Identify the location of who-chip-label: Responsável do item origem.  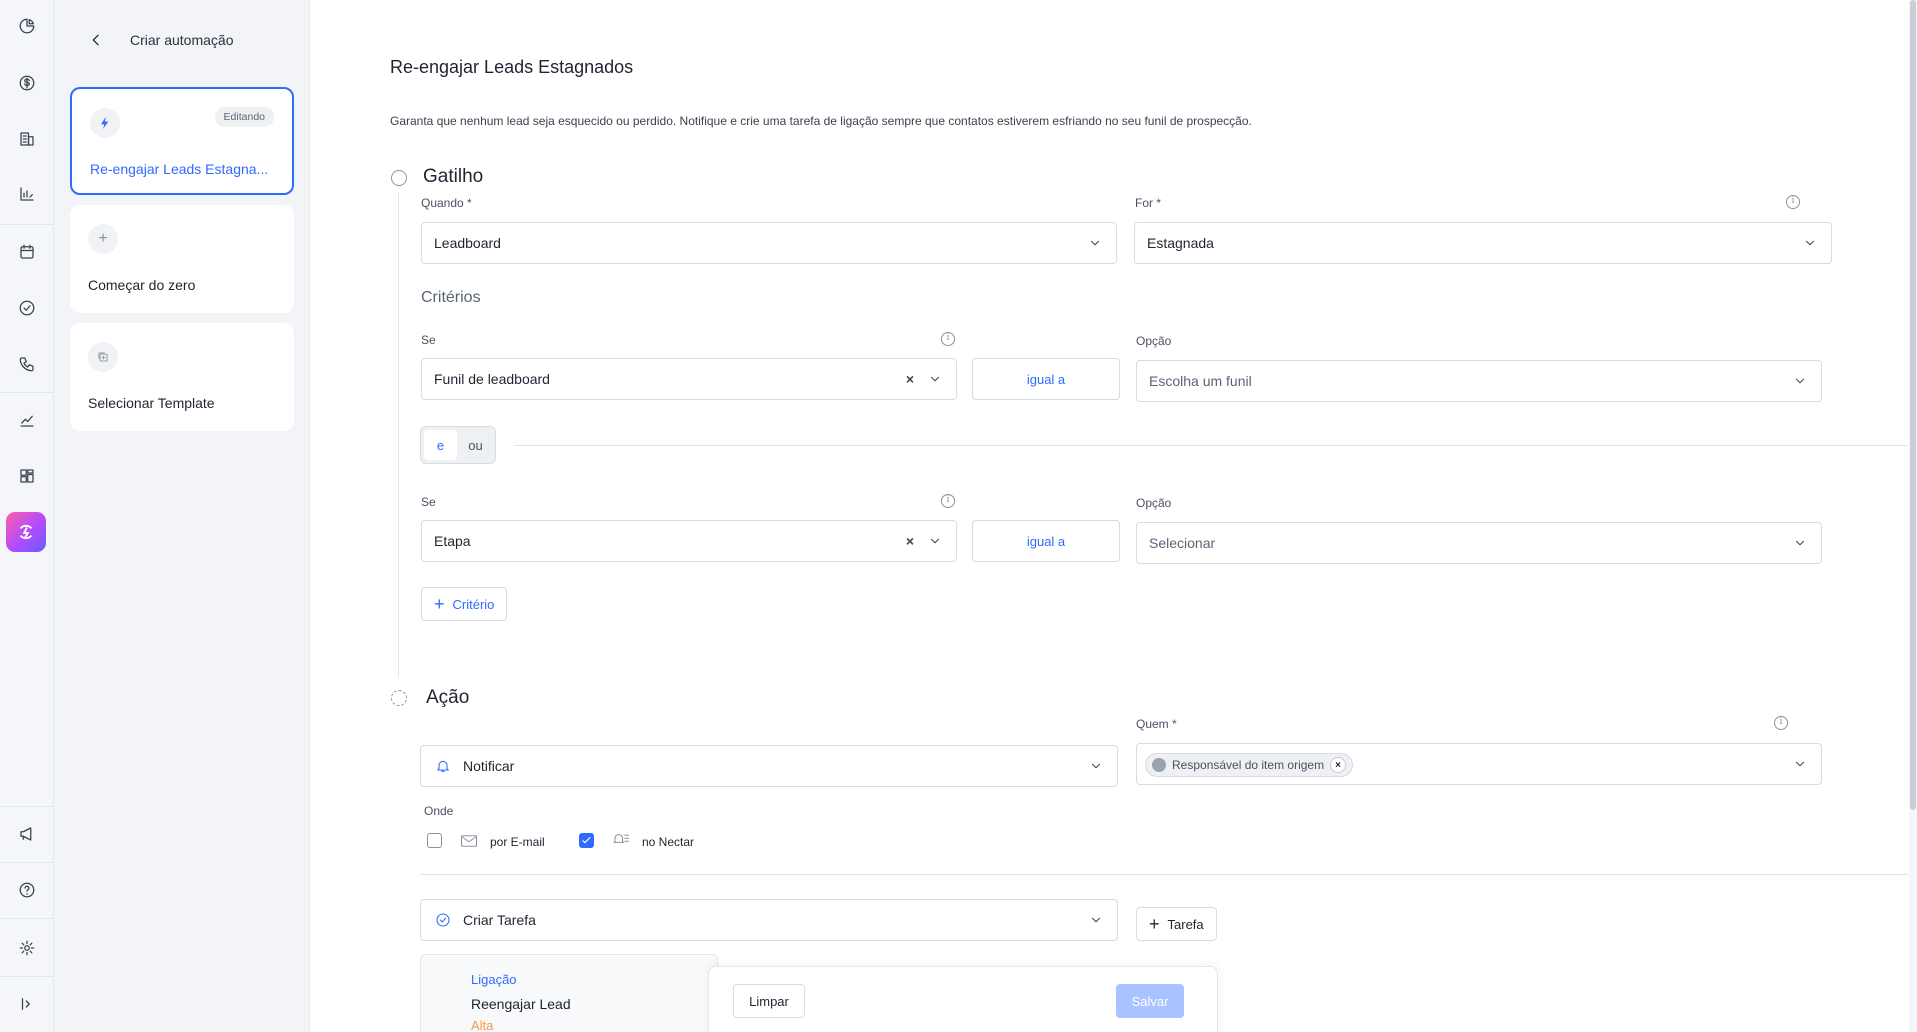
(1248, 765).